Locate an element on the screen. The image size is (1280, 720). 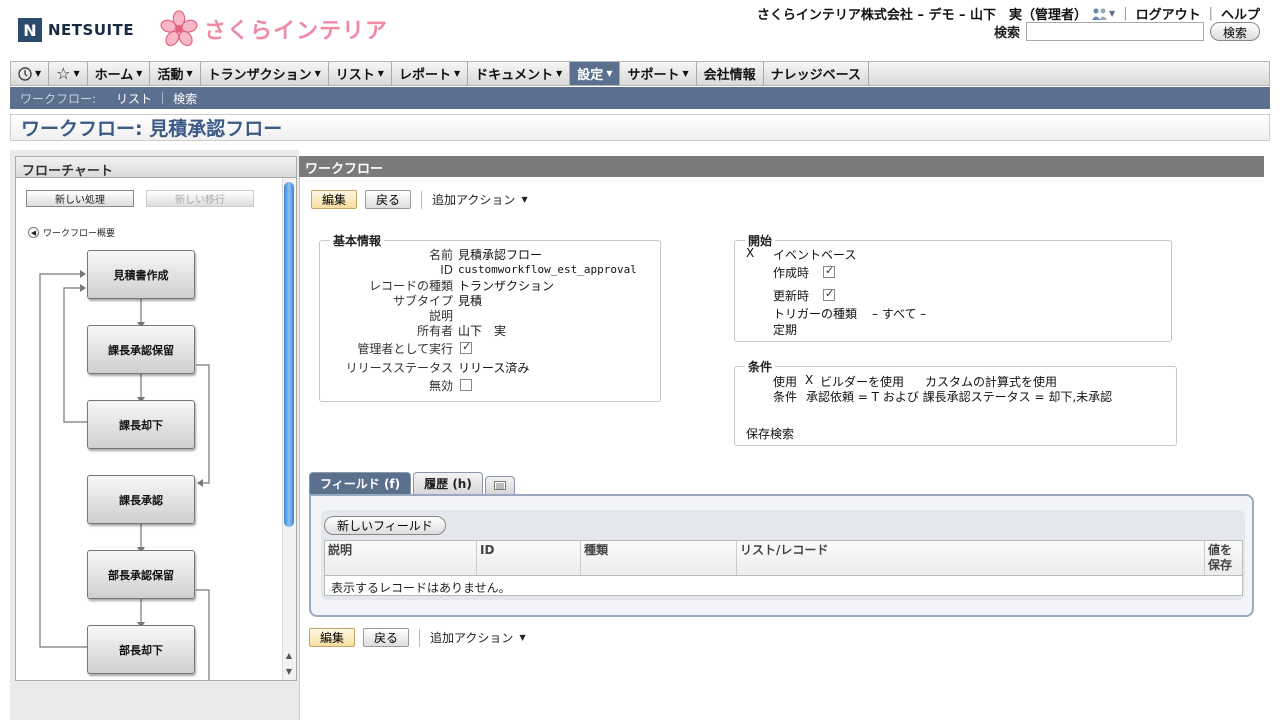
event-based-mark: X is located at coordinates (750, 253).